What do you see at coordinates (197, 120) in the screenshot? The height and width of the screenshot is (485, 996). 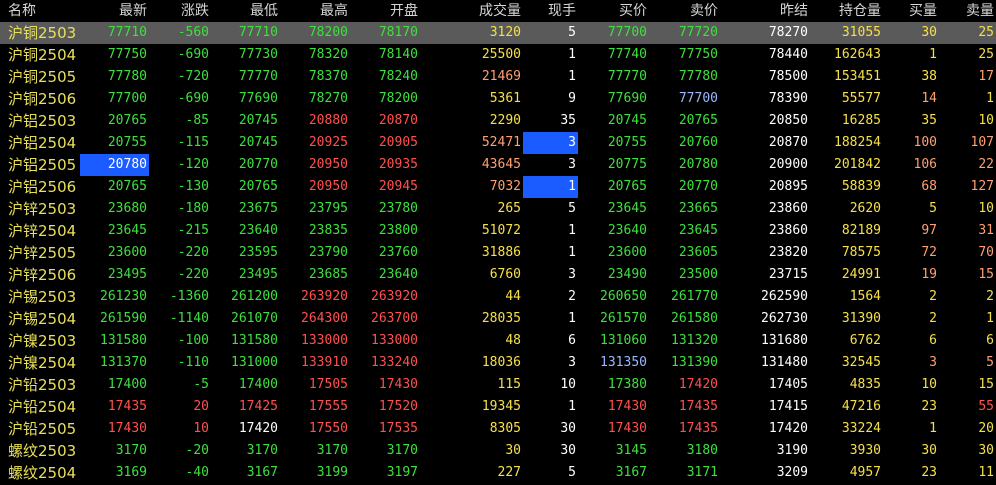 I see `change-cell: -85` at bounding box center [197, 120].